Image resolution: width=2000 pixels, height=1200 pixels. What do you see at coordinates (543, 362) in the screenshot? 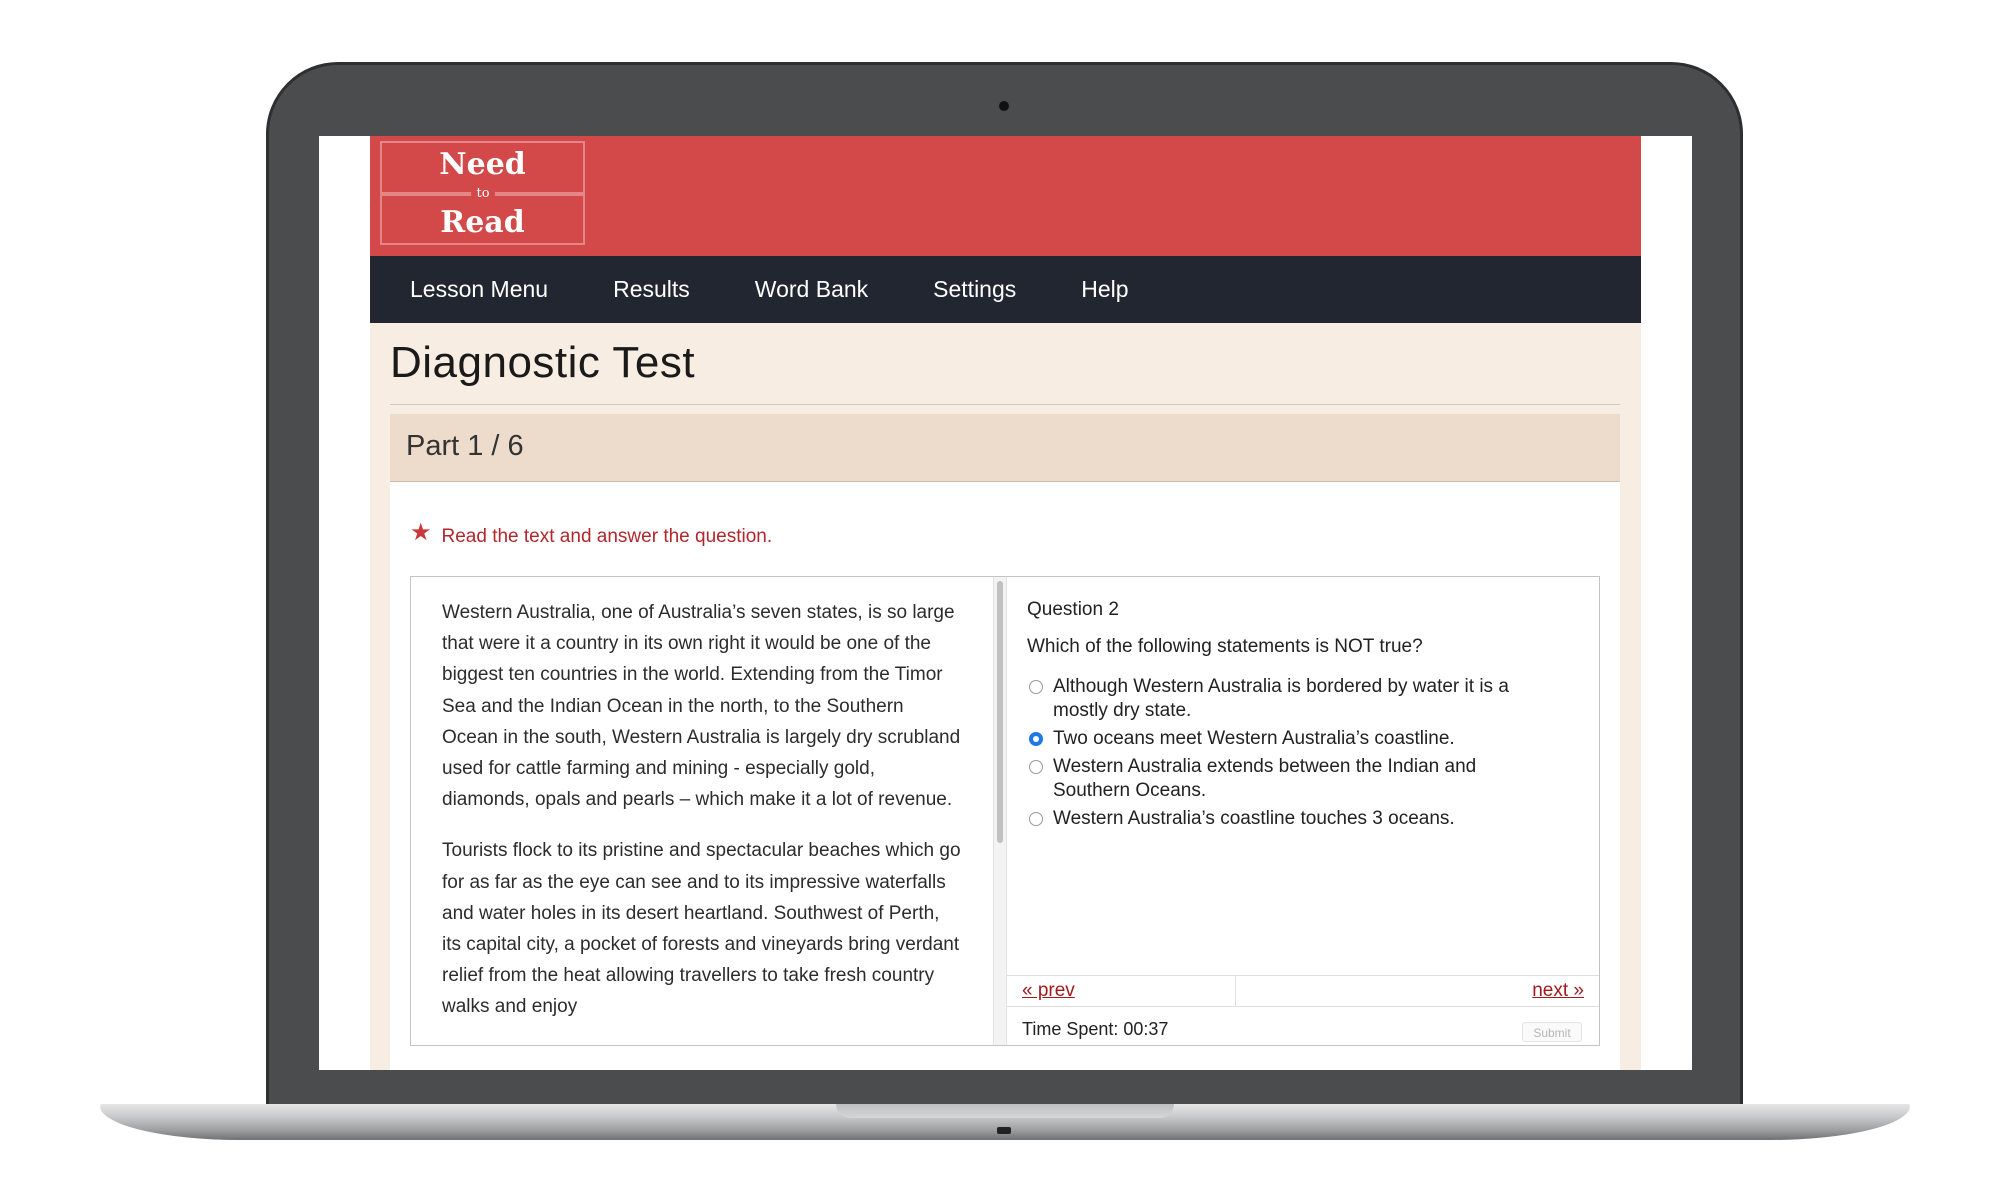
I see `page-title: Diagnostic Test` at bounding box center [543, 362].